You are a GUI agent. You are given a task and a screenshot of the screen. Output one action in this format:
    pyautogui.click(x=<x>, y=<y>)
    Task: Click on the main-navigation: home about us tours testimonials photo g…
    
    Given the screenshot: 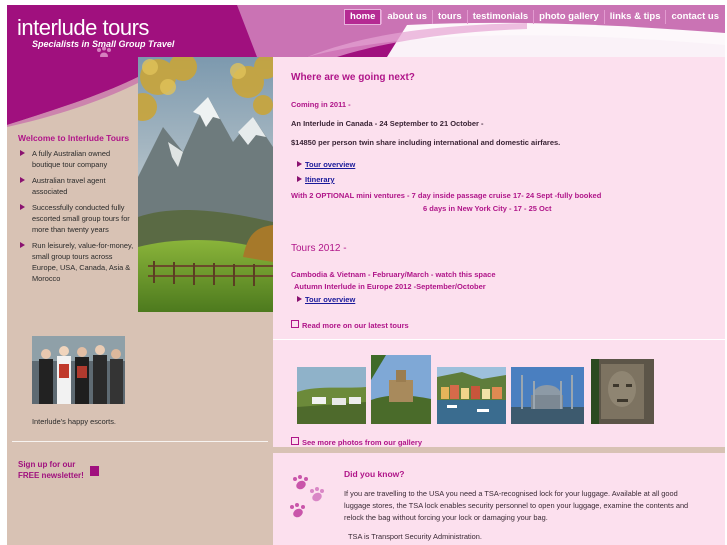 What is the action you would take?
    pyautogui.click(x=532, y=17)
    